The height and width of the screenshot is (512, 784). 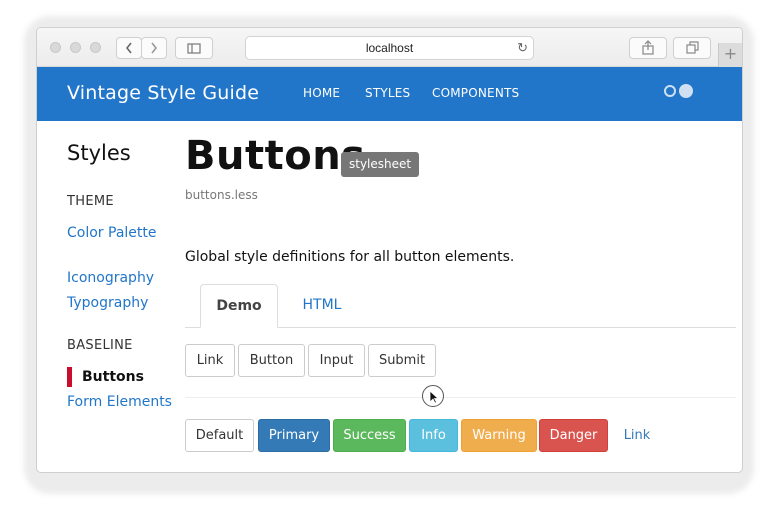 What do you see at coordinates (369, 435) in the screenshot?
I see `success-button: Success` at bounding box center [369, 435].